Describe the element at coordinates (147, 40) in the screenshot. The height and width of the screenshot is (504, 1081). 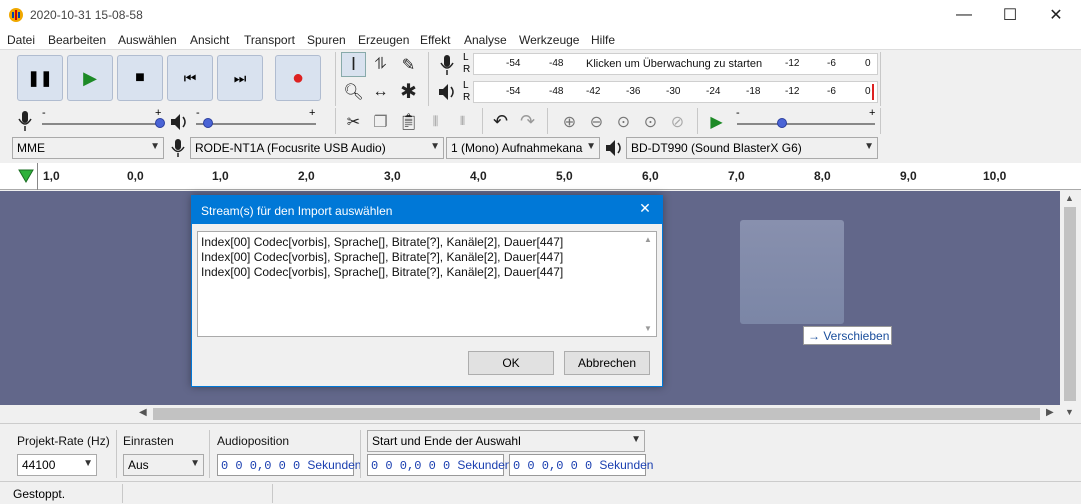
I see `menu-auswaehlen: Auswählen` at that location.